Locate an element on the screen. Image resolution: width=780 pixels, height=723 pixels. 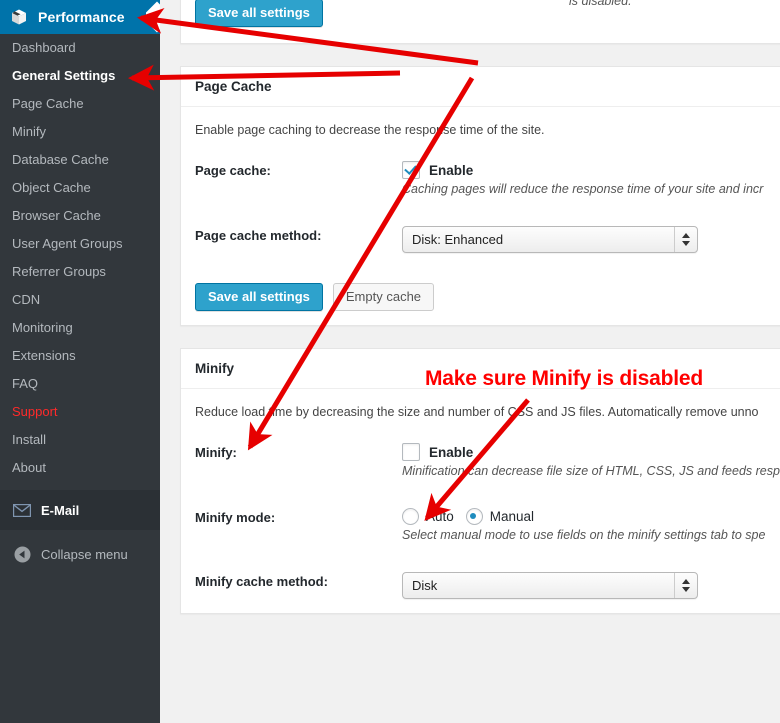
sidebar-item-database-cache: Database Cache is located at coordinates (80, 160).